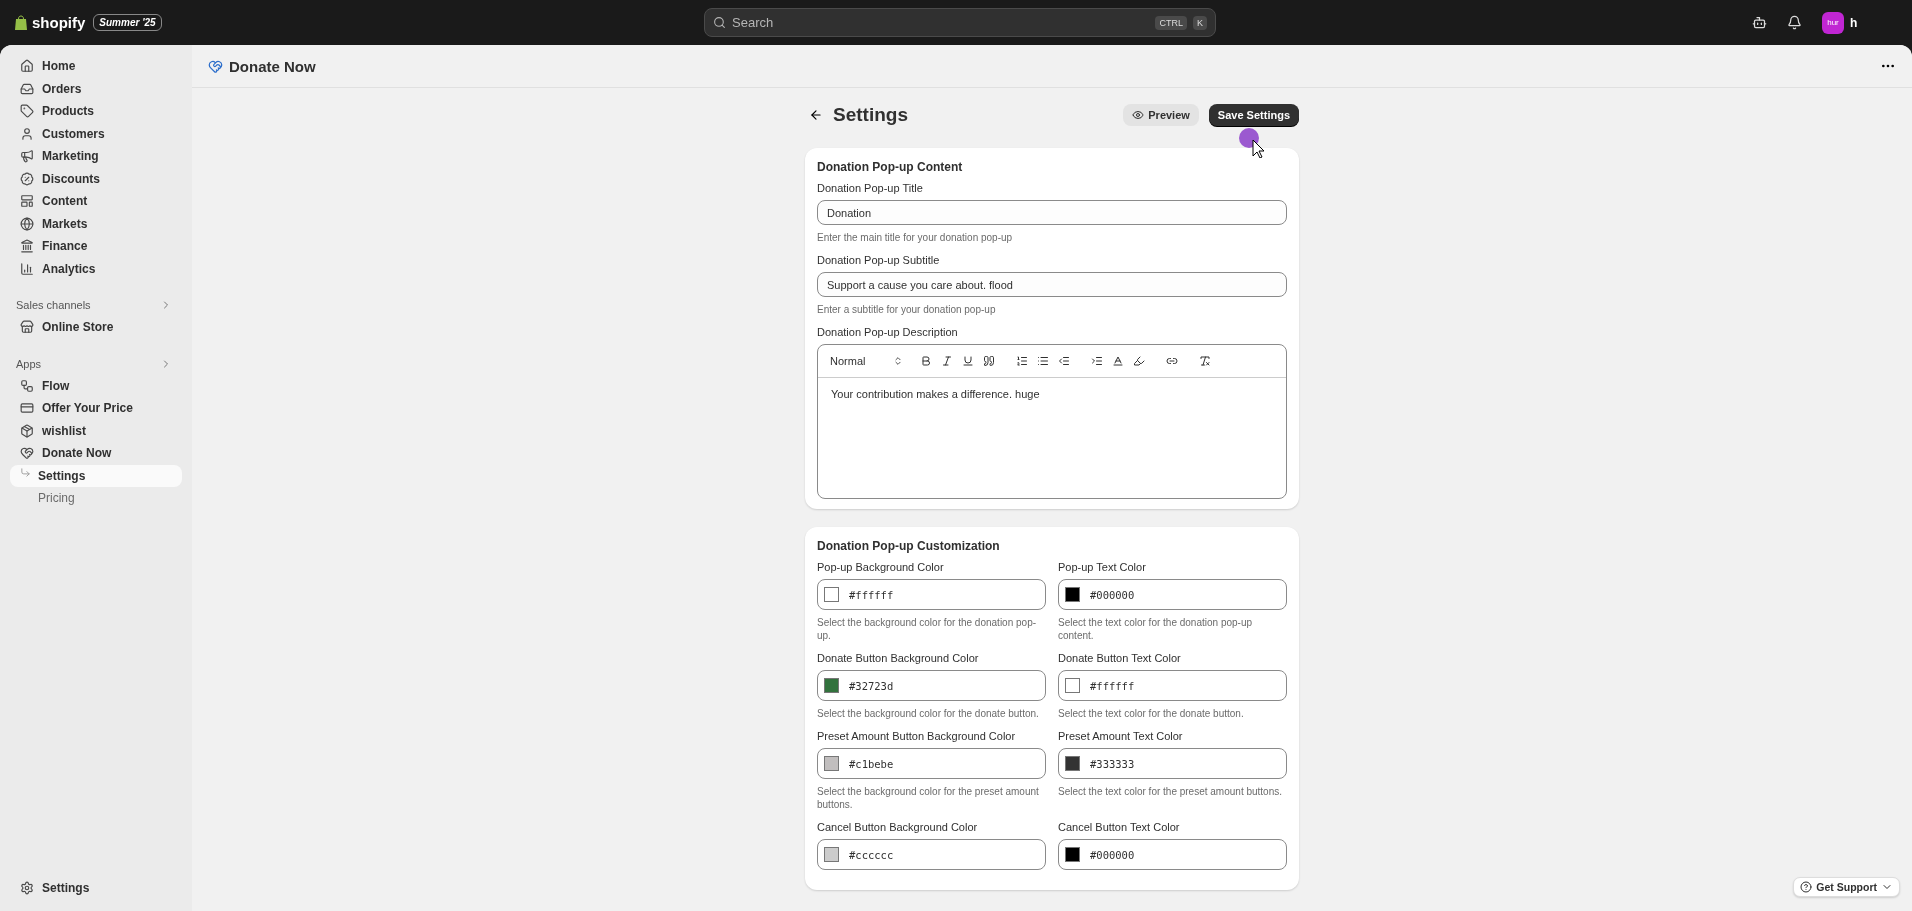  I want to click on search-field: Search CTRL K, so click(960, 22).